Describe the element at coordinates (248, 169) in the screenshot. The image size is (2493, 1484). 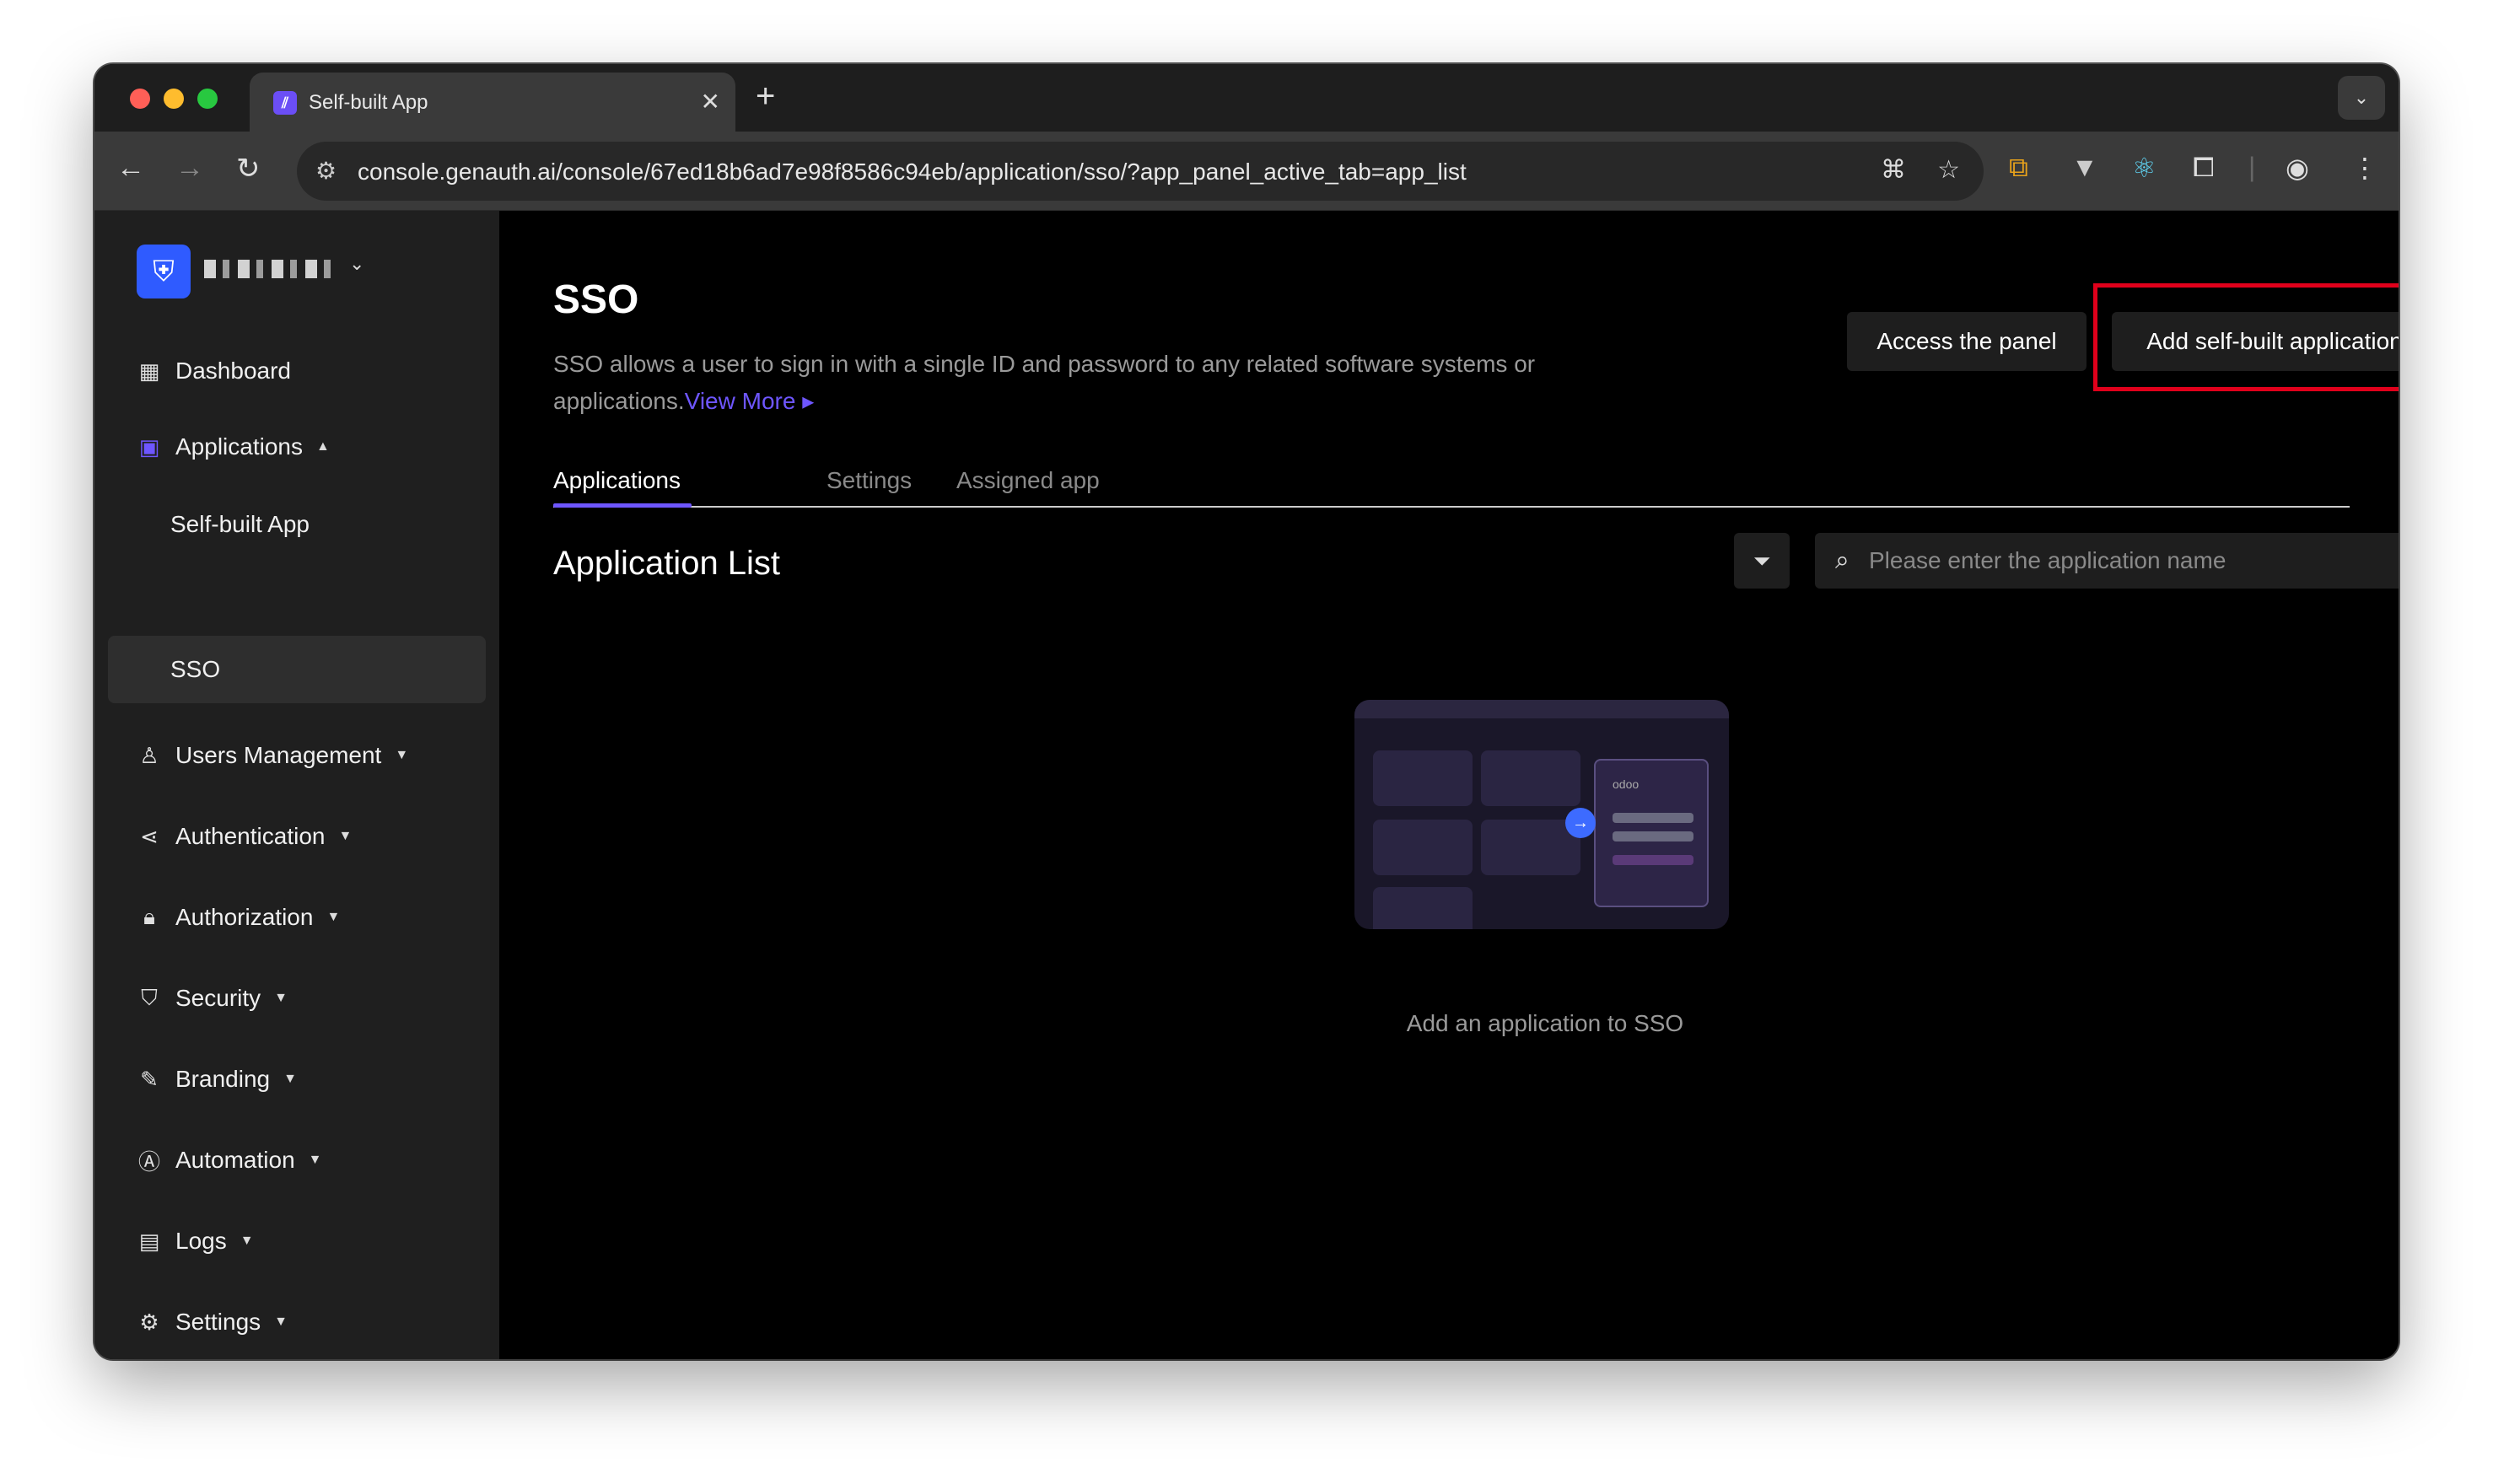
I see `reload-icon: ↻` at that location.